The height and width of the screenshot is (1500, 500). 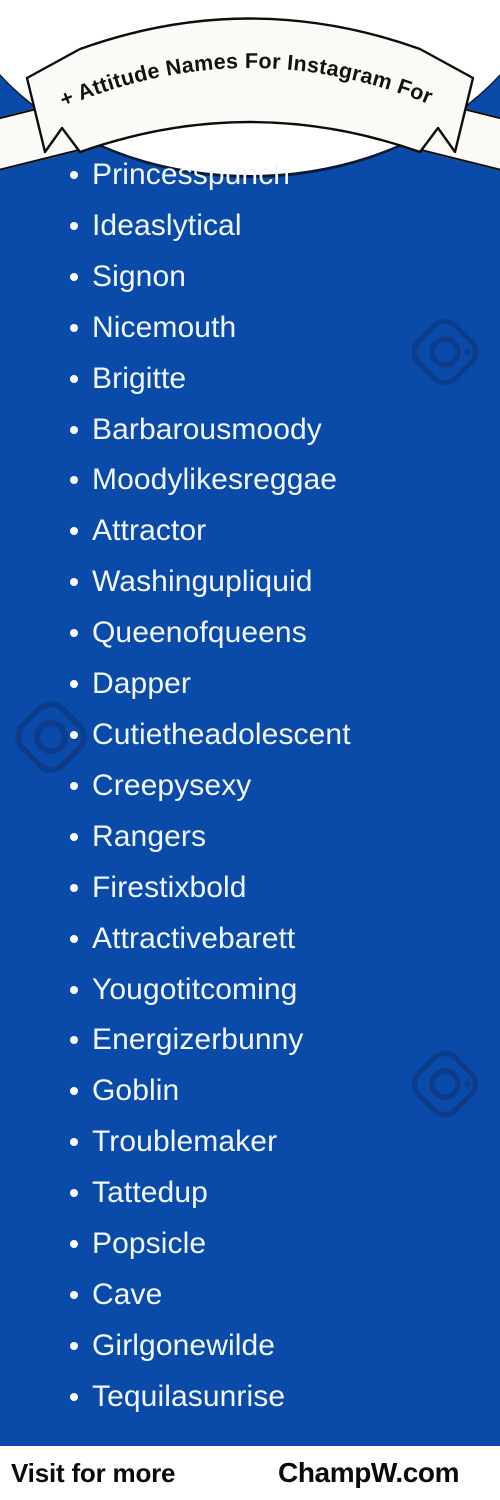 What do you see at coordinates (141, 684) in the screenshot?
I see `list-item-label: Dapper` at bounding box center [141, 684].